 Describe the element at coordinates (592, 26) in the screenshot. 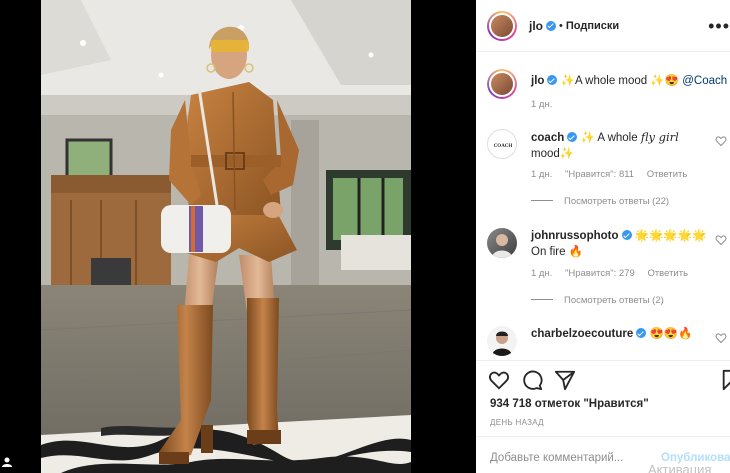

I see `following-button: Подписки` at that location.